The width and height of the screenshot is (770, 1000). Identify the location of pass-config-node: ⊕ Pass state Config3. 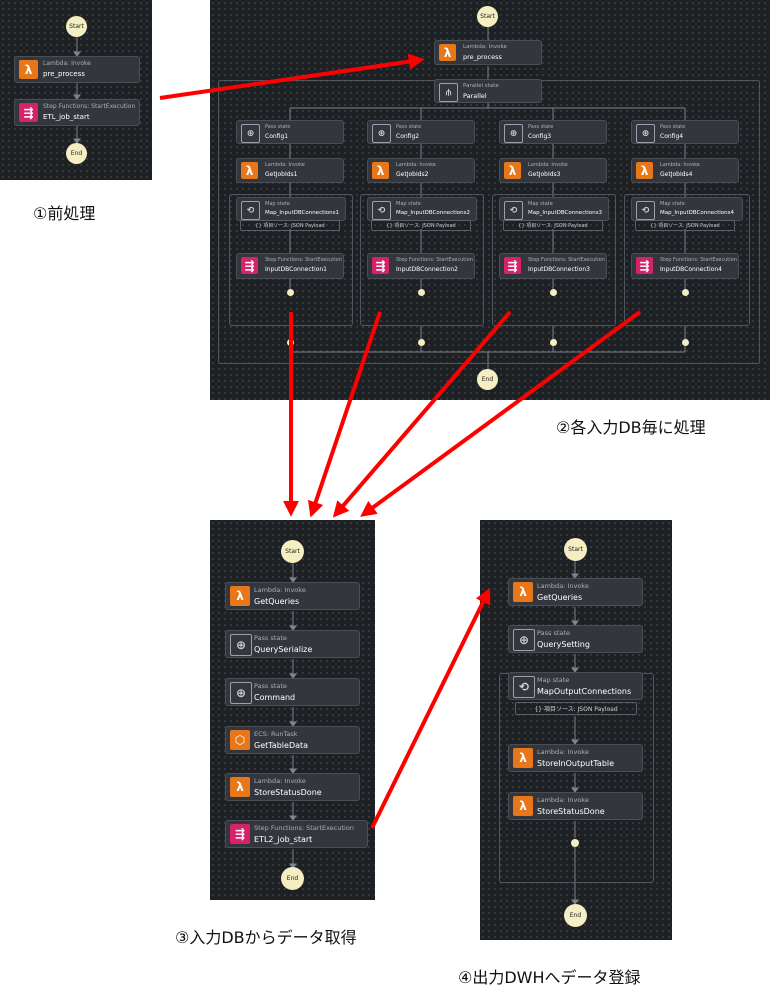
(553, 132).